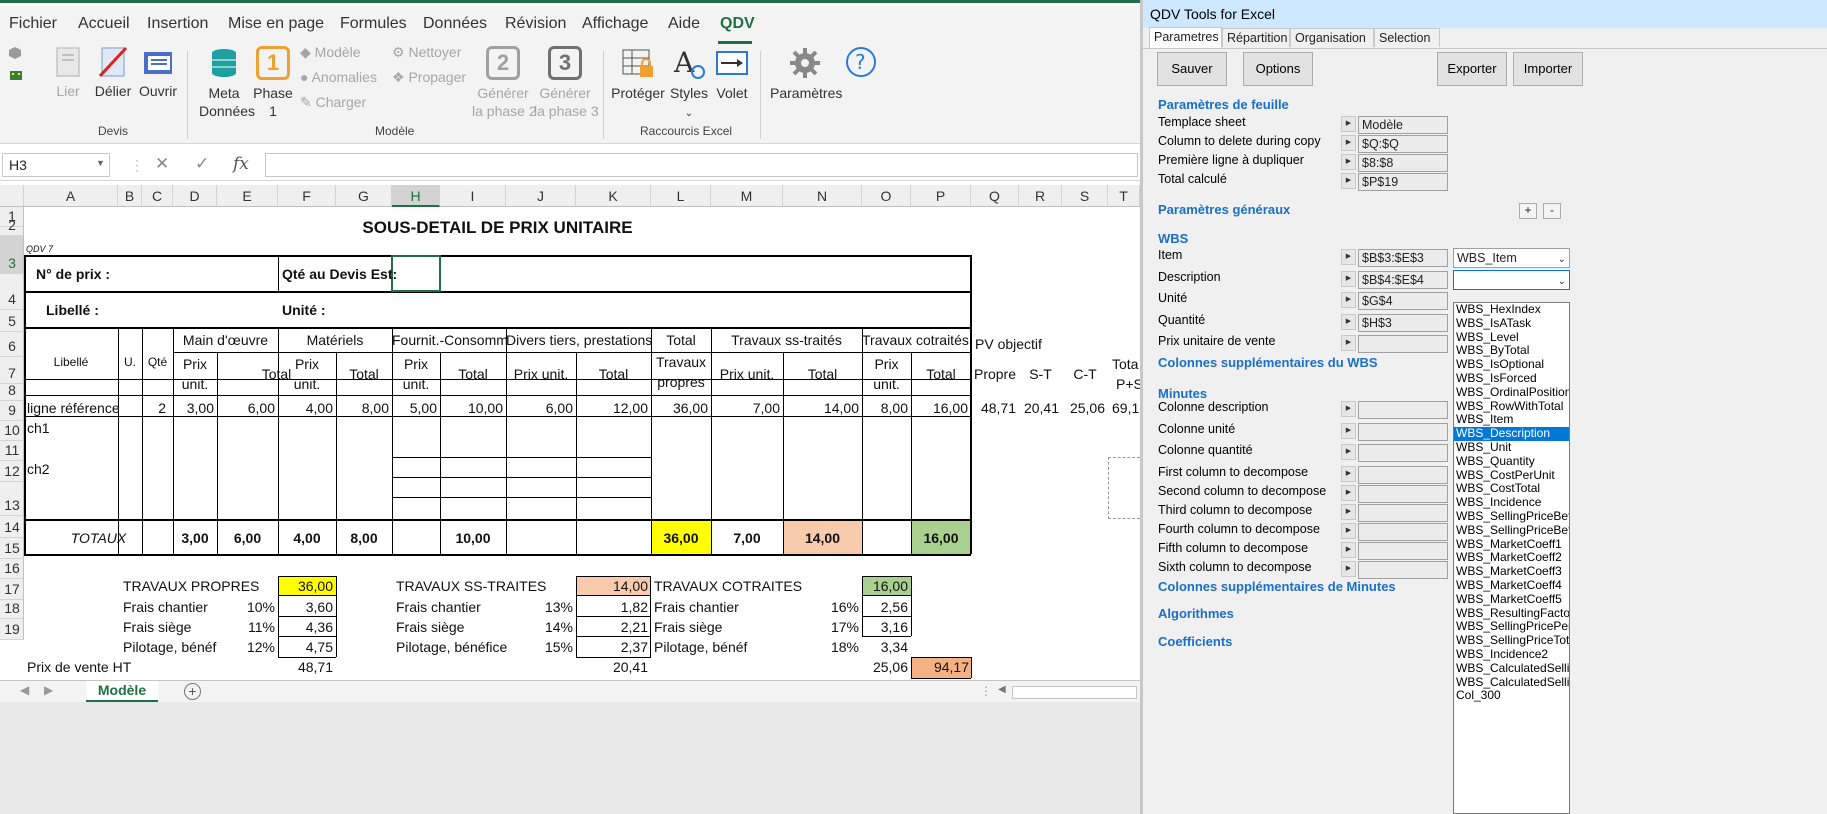 The width and height of the screenshot is (1827, 814). What do you see at coordinates (1403, 475) in the screenshot?
I see `minutes-row-3-value` at bounding box center [1403, 475].